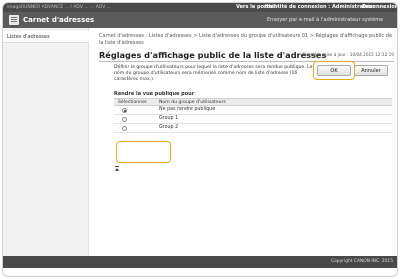 The height and width of the screenshot is (279, 400). Describe the element at coordinates (334, 70) in the screenshot. I see `ok-button: OK` at that location.